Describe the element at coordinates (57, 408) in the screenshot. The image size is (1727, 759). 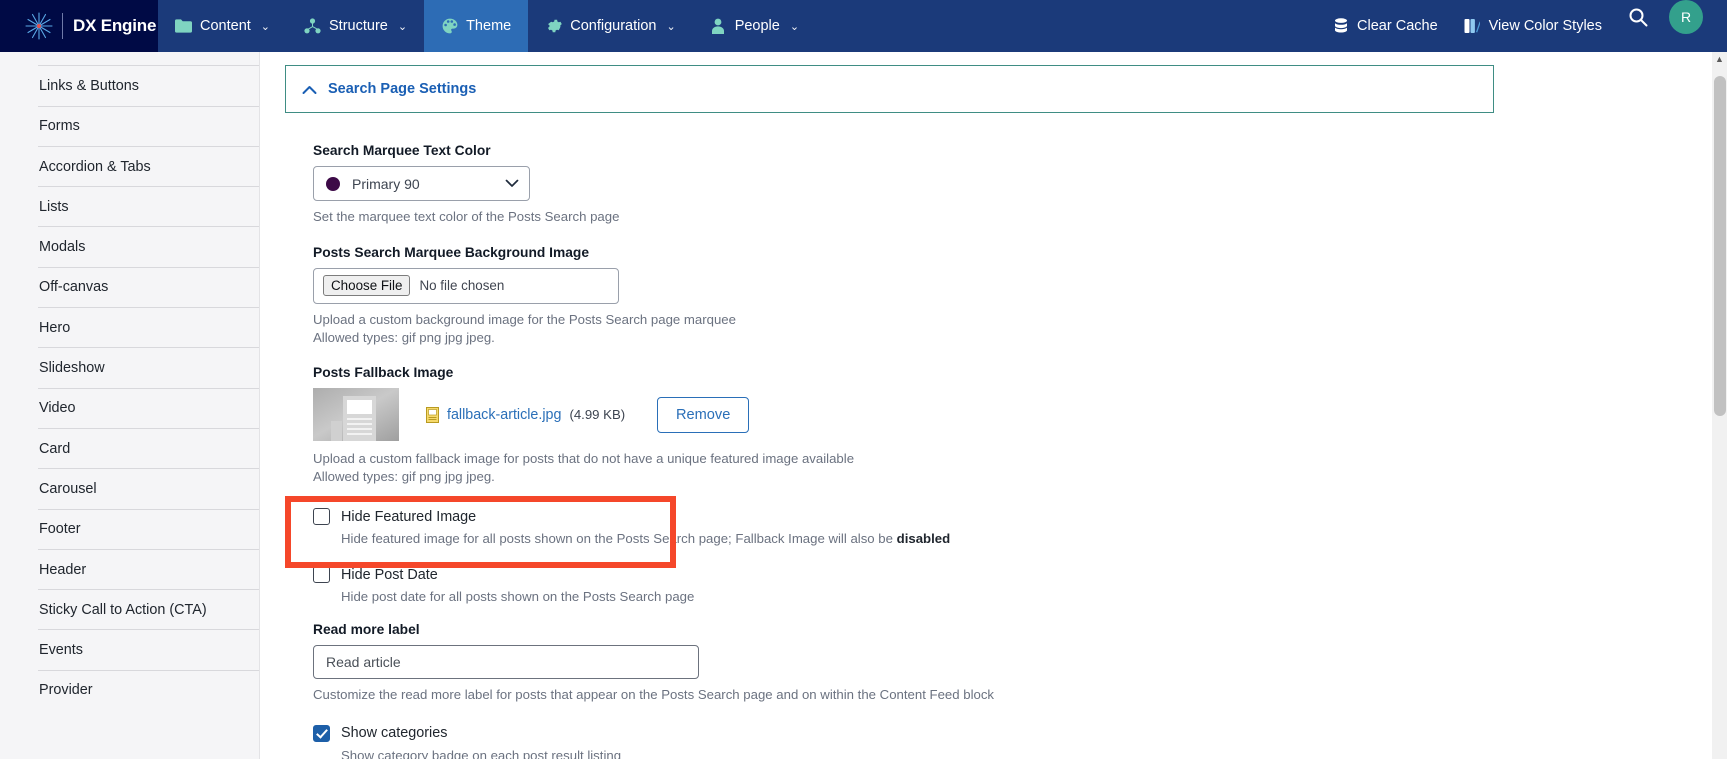
I see `sidebar-item-label: Video` at that location.